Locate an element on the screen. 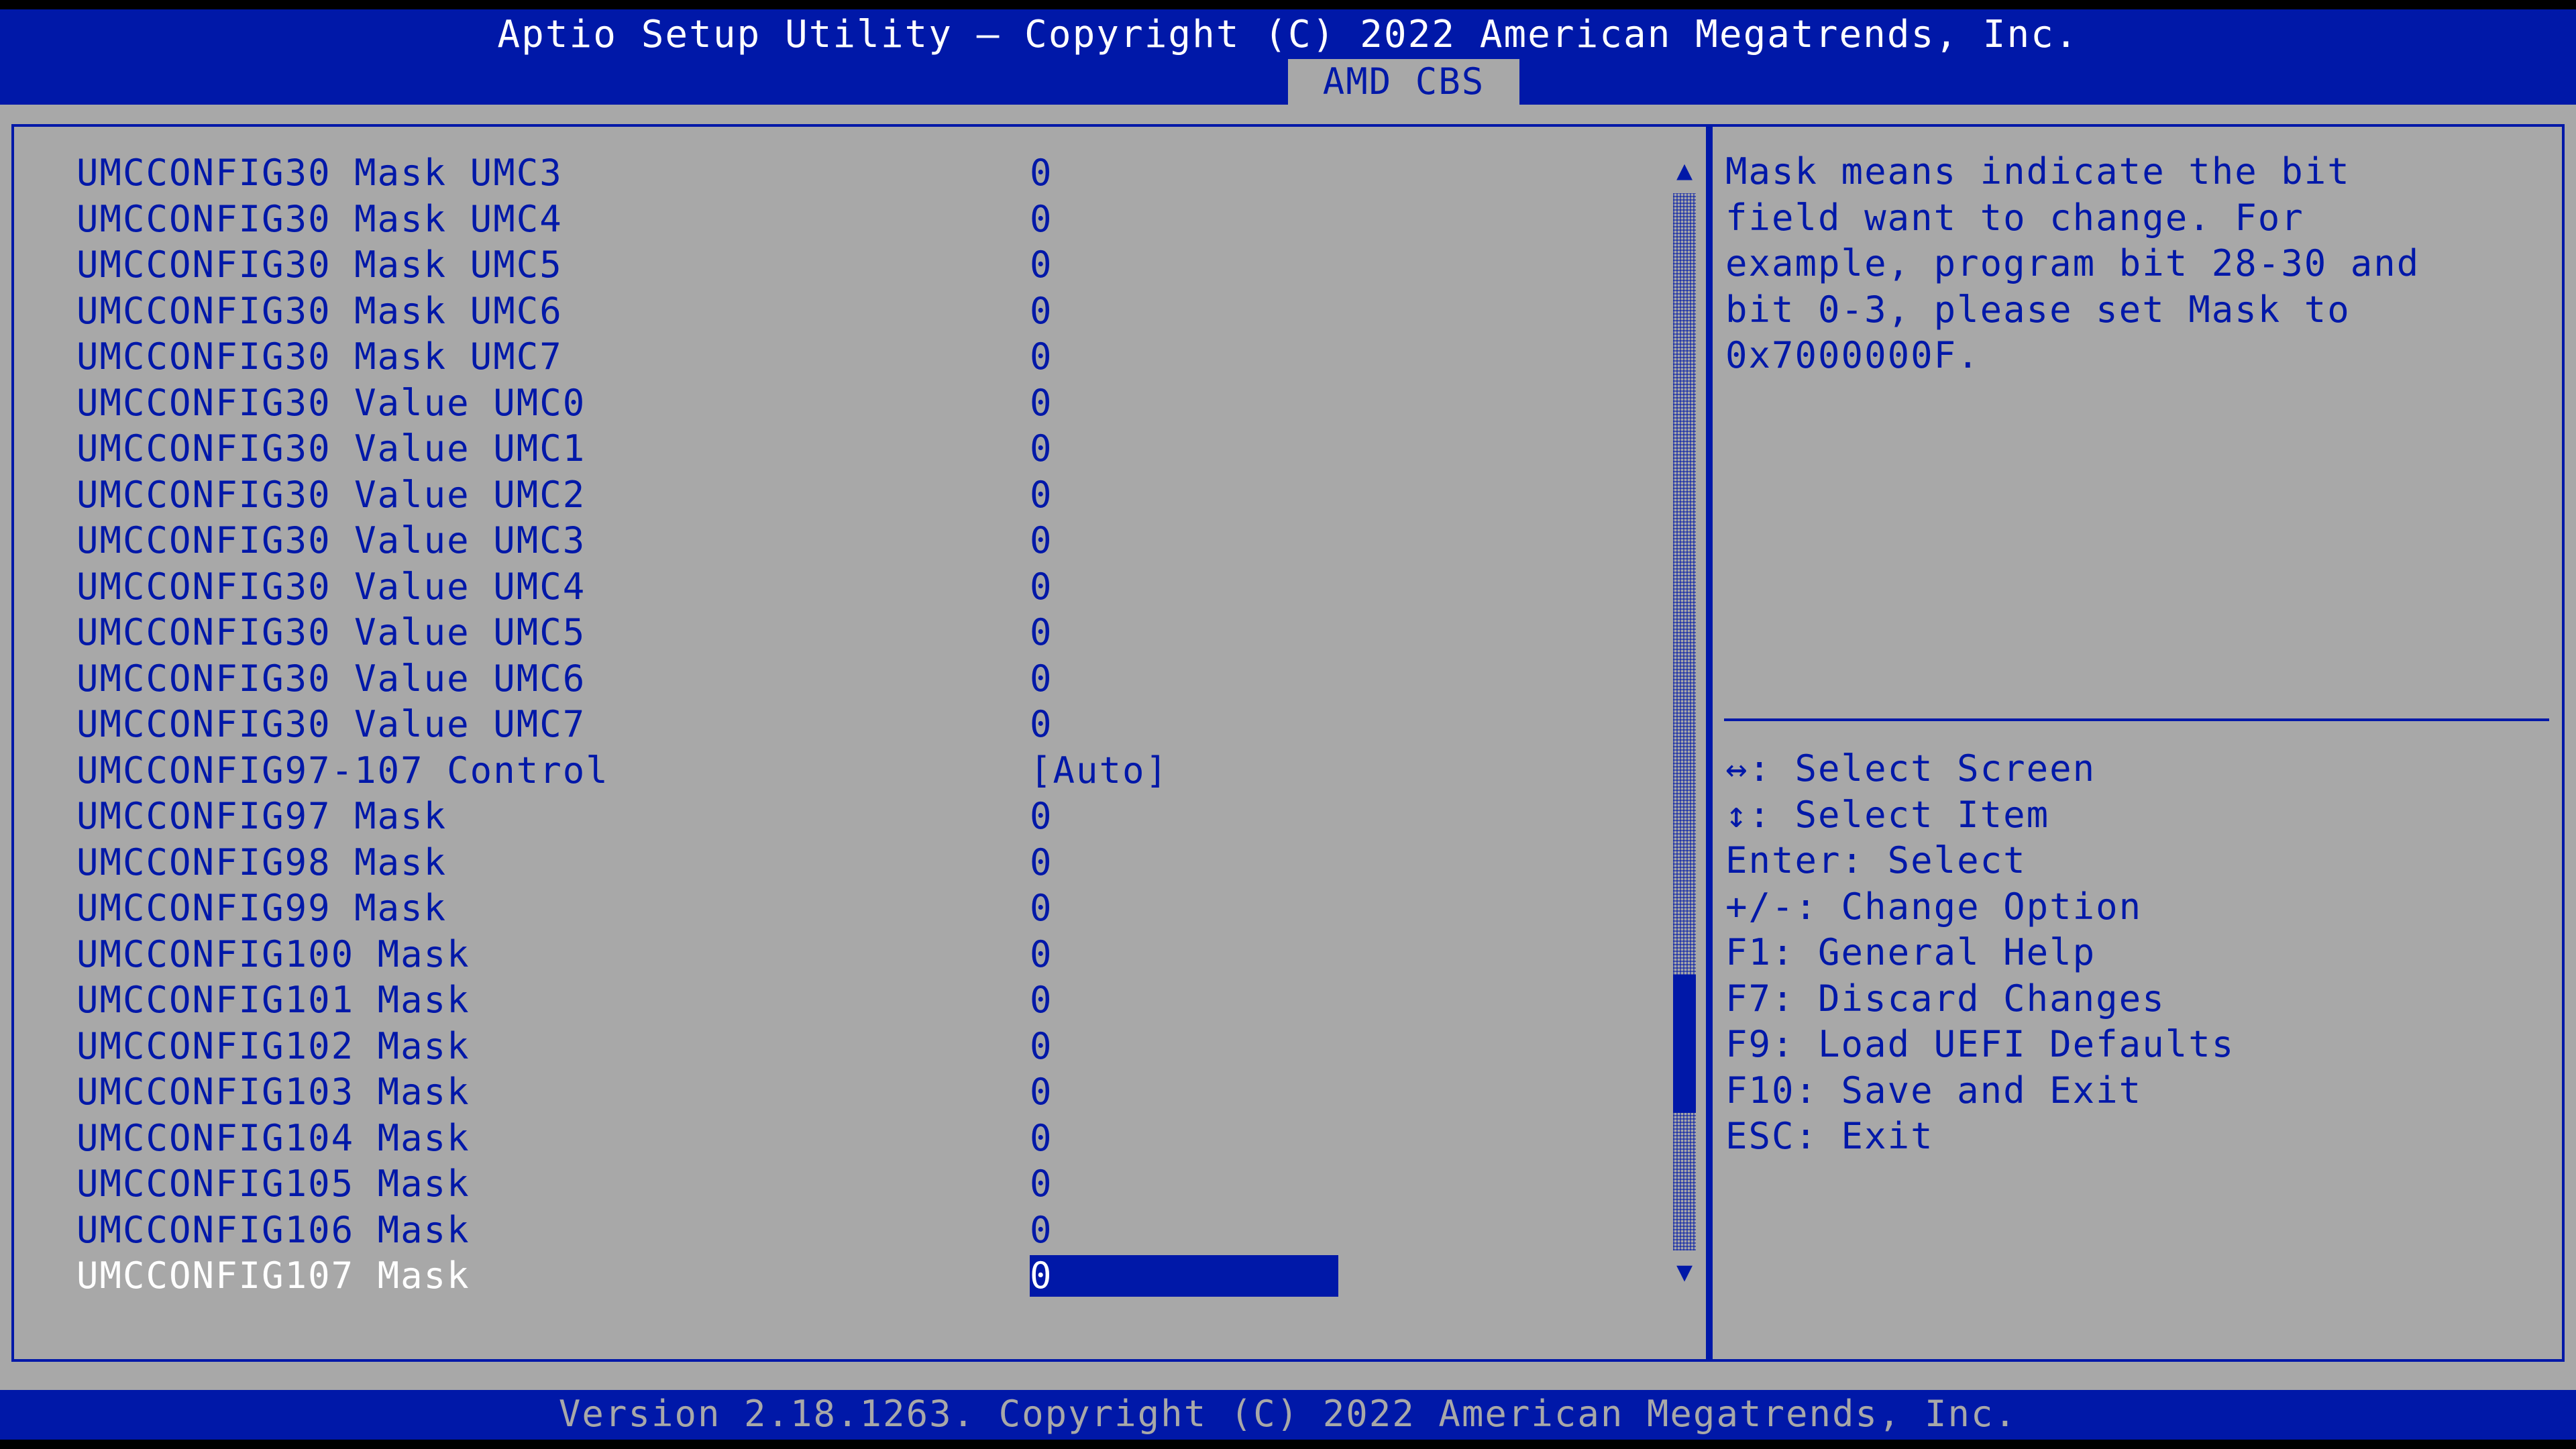  setting-label: UMCCONFIG30 Value UMC5 is located at coordinates (331, 632).